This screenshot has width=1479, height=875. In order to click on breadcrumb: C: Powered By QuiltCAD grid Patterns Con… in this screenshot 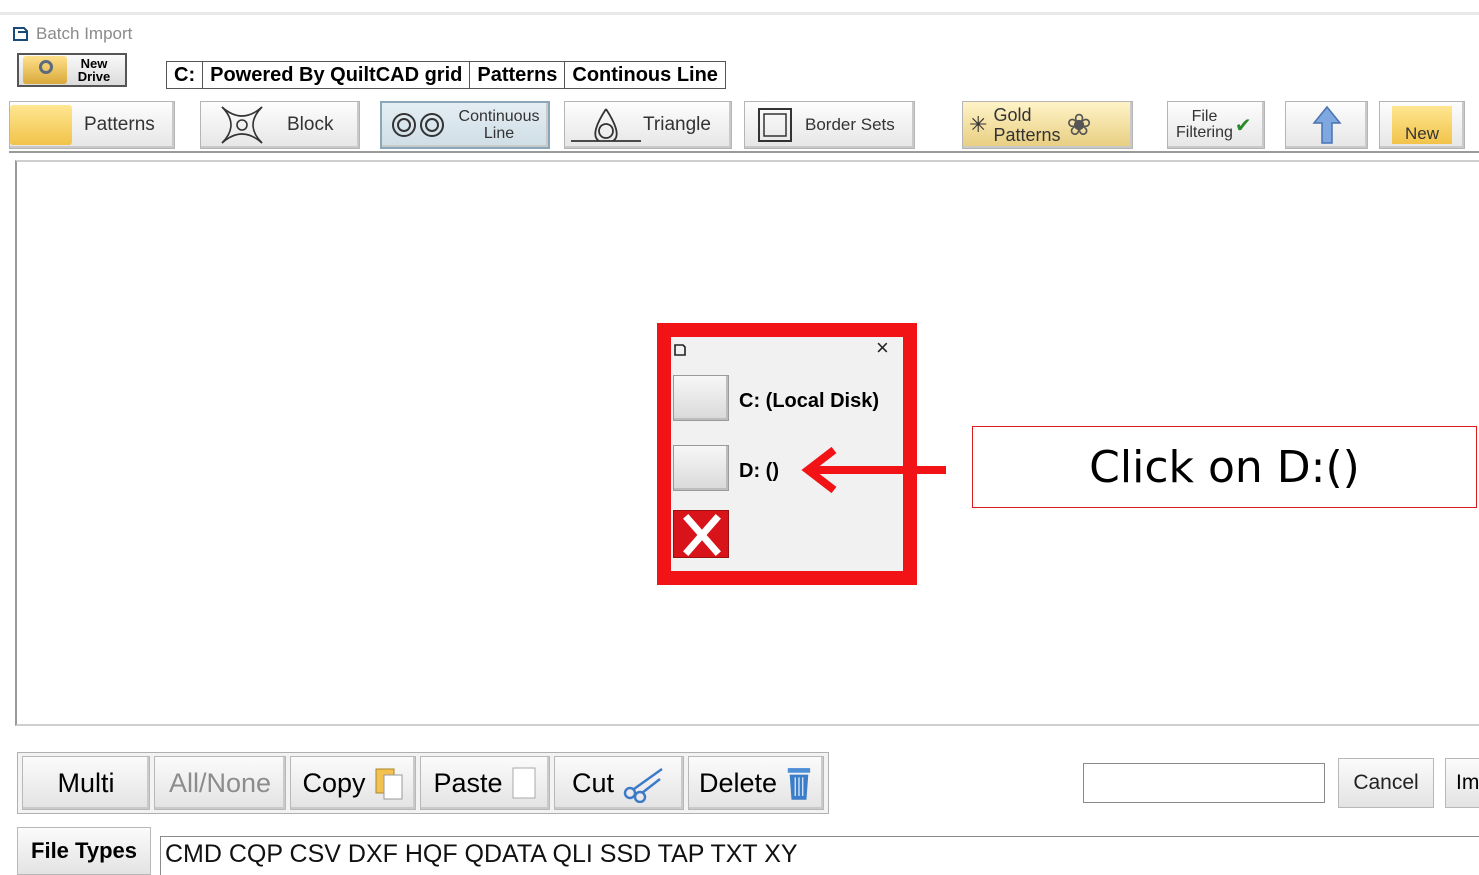, I will do `click(446, 75)`.